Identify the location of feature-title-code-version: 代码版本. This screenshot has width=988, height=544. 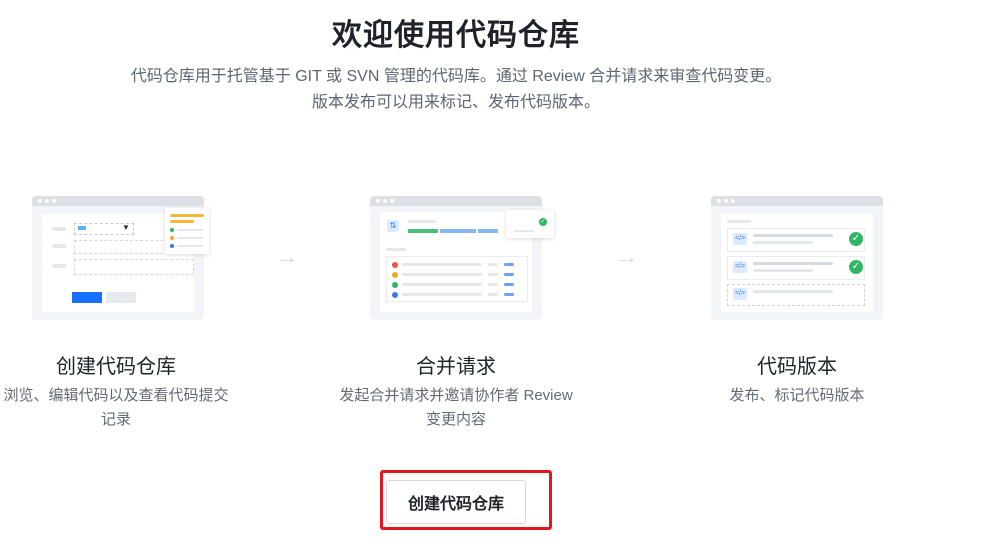
(797, 367).